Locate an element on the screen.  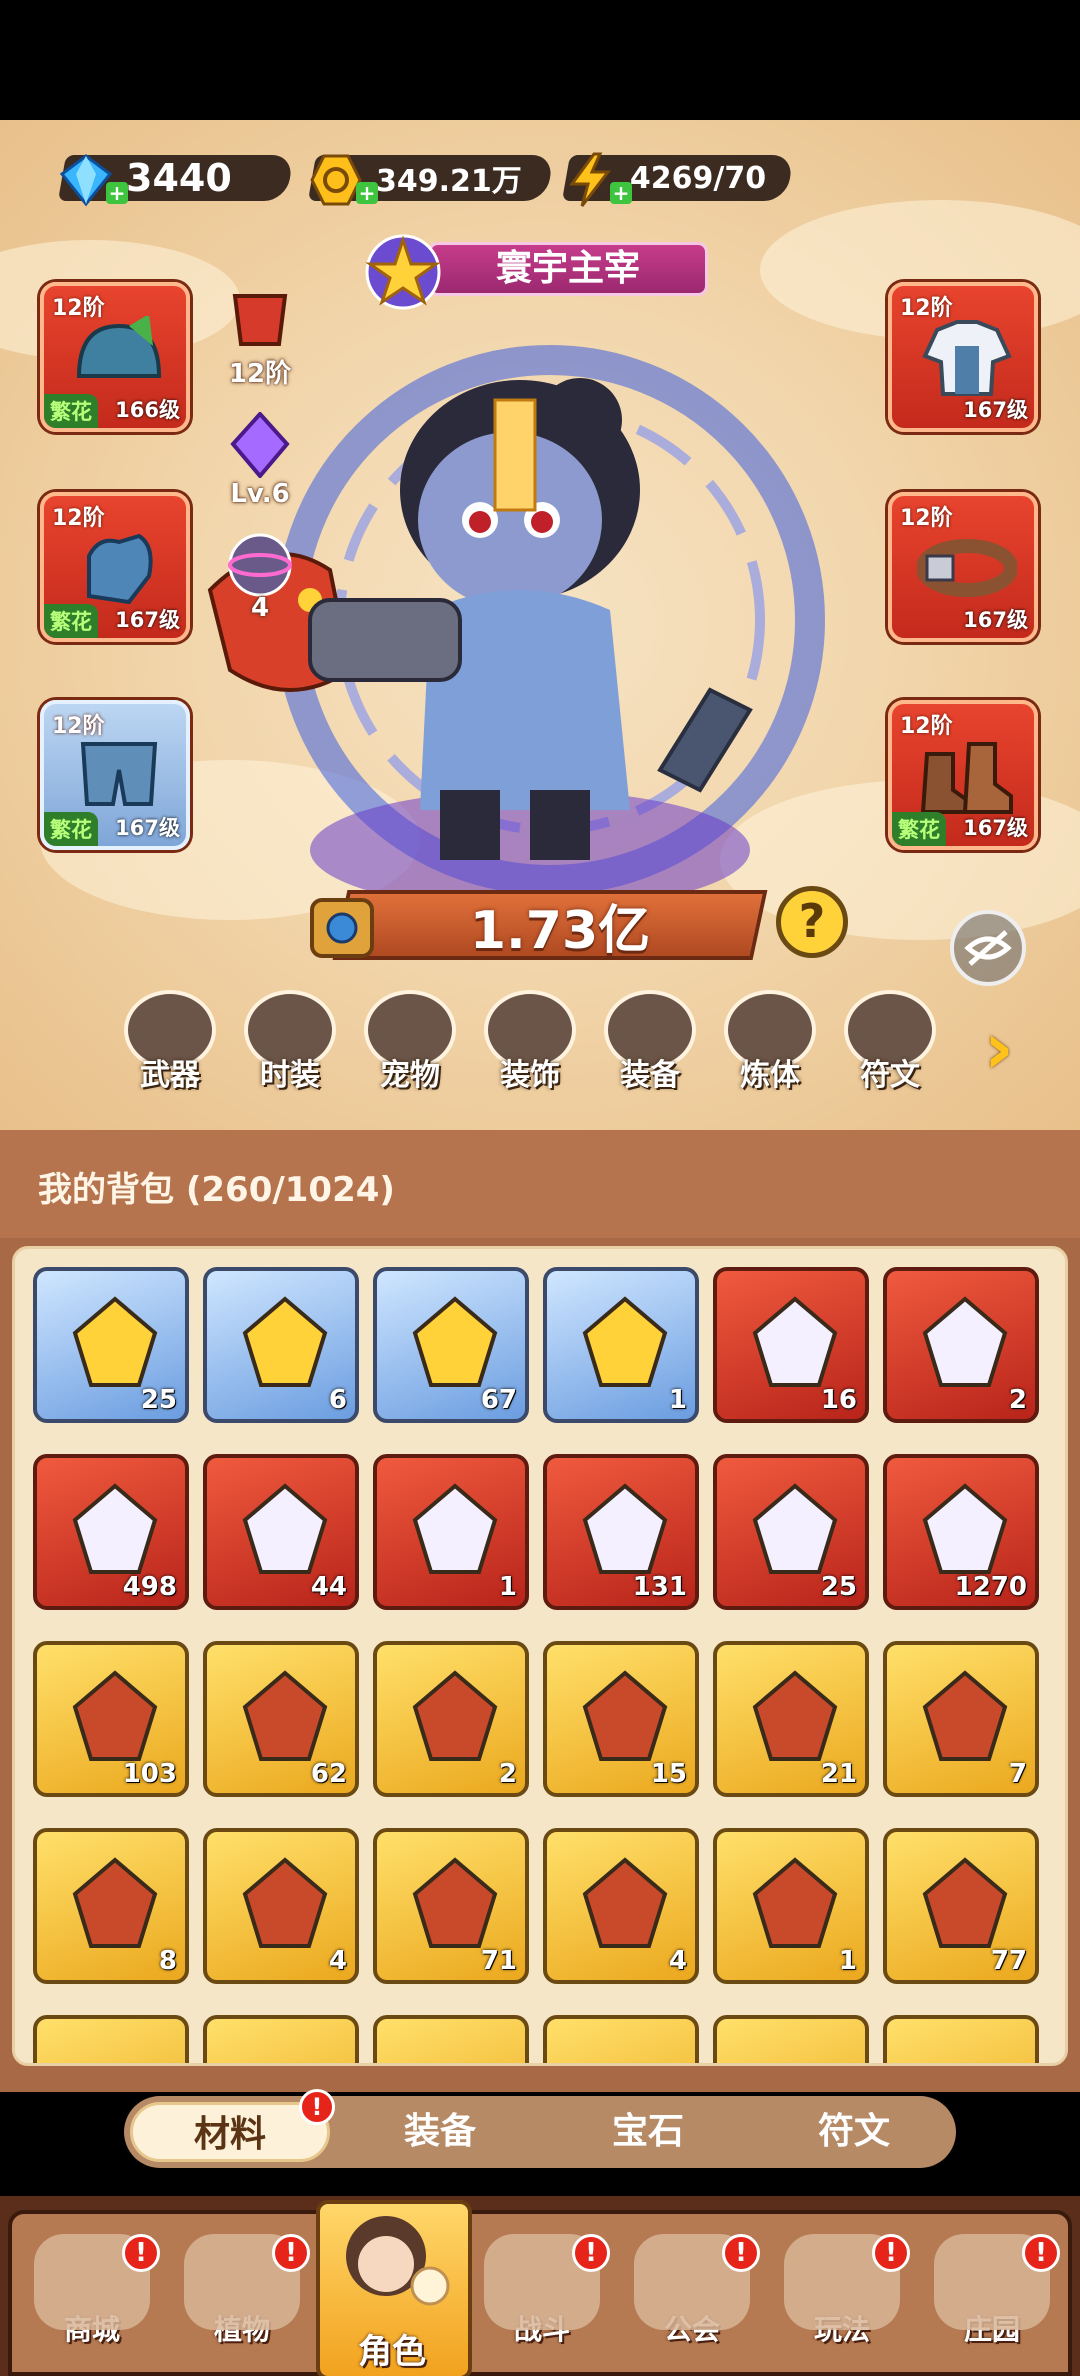
category-rune: 符文 is located at coordinates (890, 1045).